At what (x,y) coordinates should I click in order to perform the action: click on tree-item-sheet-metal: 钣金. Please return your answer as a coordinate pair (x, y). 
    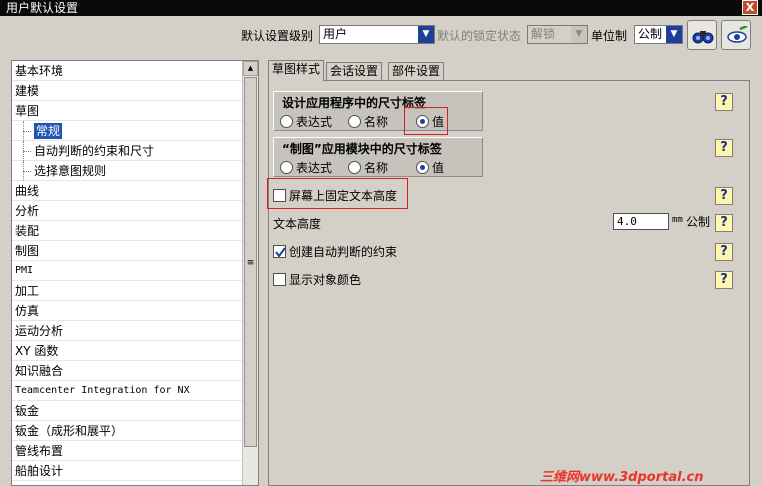
    Looking at the image, I should click on (127, 411).